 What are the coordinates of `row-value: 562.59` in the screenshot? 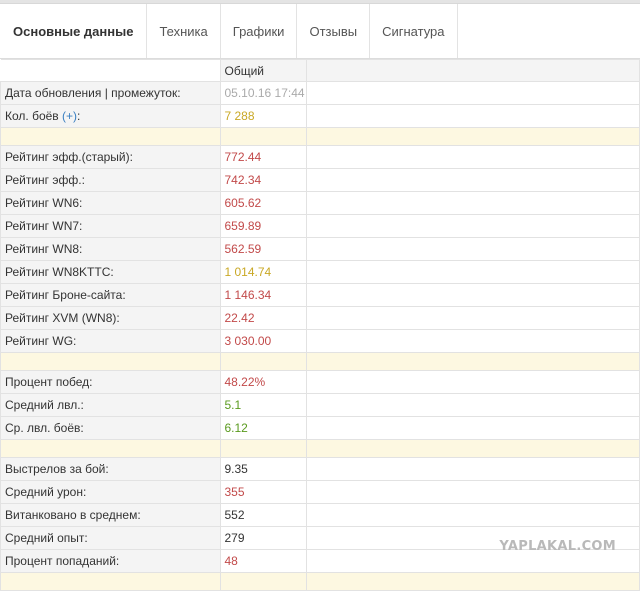 It's located at (263, 249).